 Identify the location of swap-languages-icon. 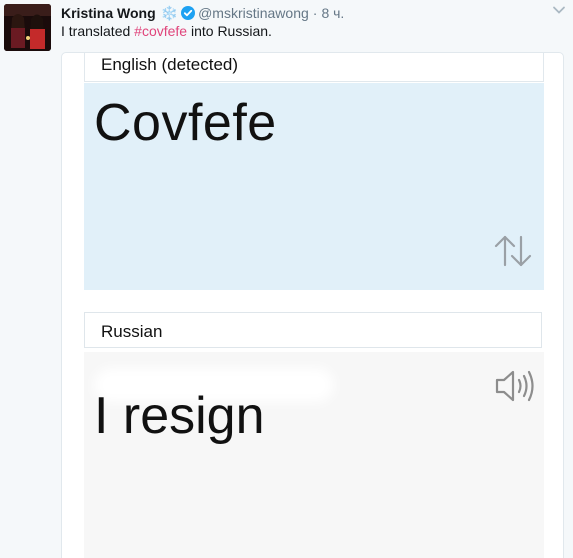
(513, 251).